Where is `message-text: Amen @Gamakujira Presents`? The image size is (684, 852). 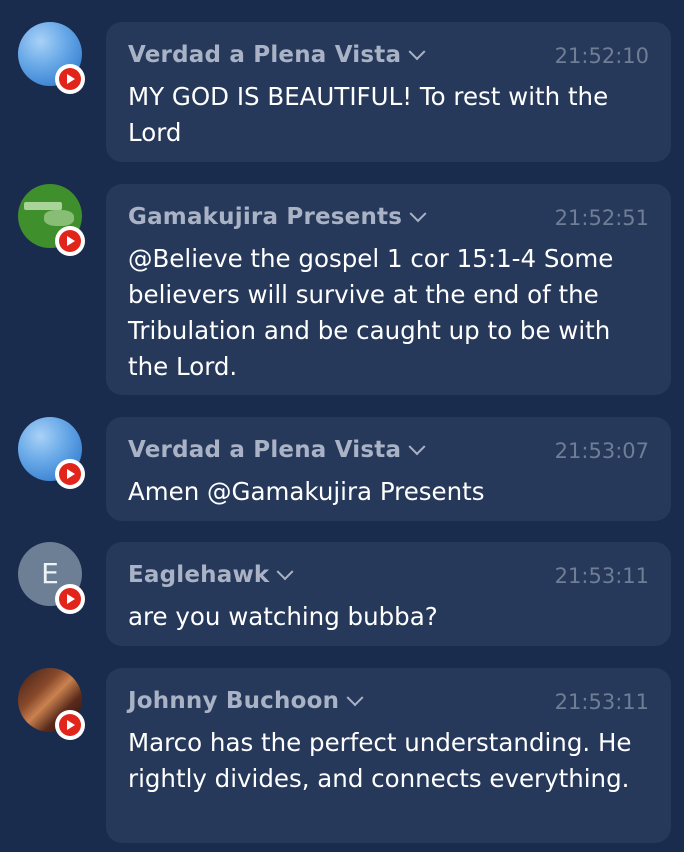 message-text: Amen @Gamakujira Presents is located at coordinates (306, 491).